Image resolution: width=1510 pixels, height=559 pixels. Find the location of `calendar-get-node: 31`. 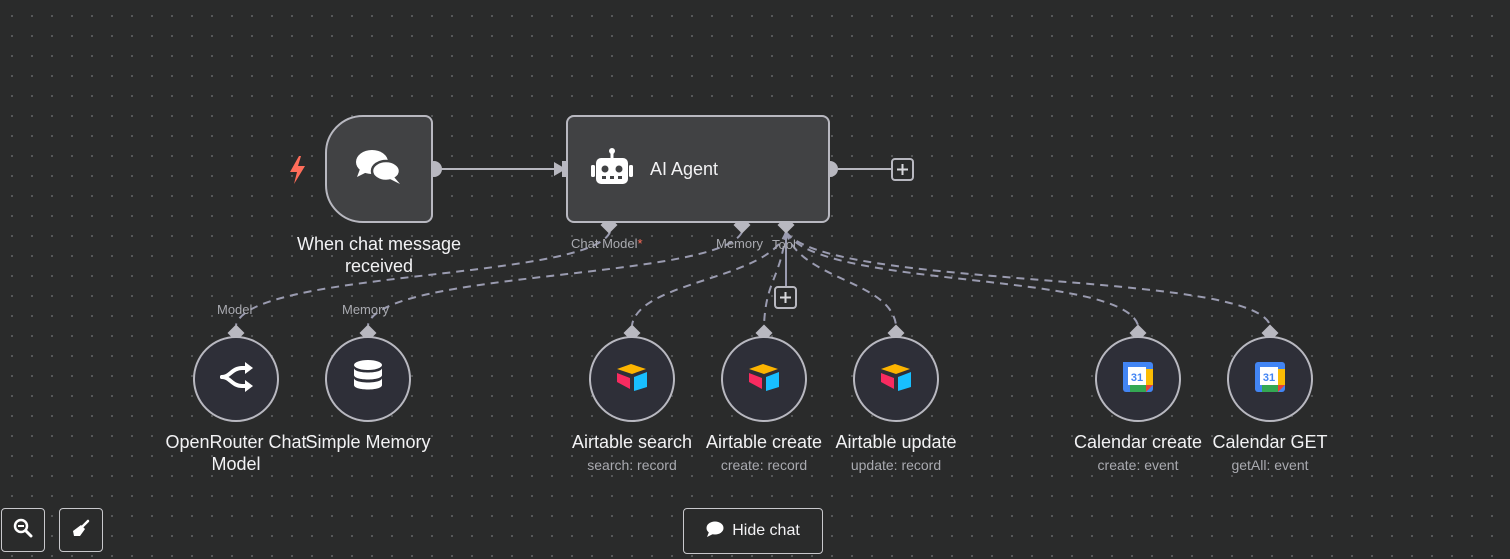

calendar-get-node: 31 is located at coordinates (1270, 379).